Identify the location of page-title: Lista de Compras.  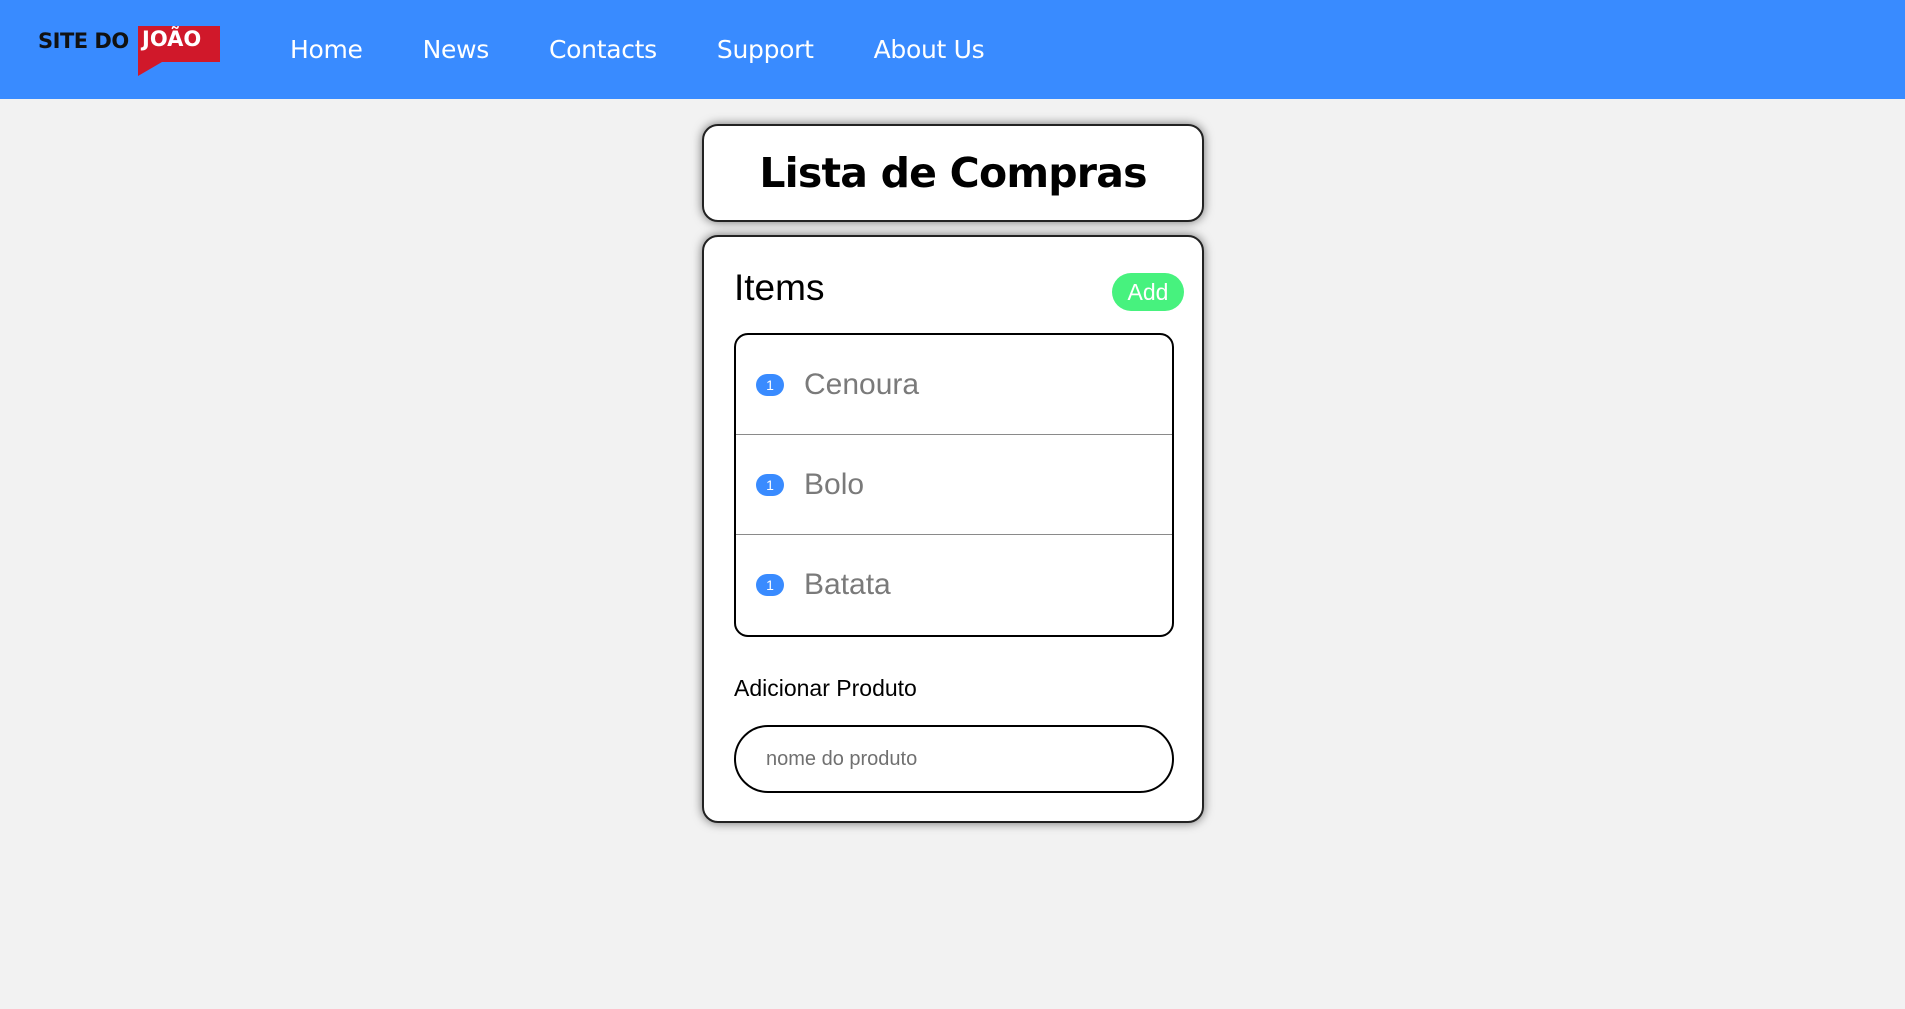
(953, 173).